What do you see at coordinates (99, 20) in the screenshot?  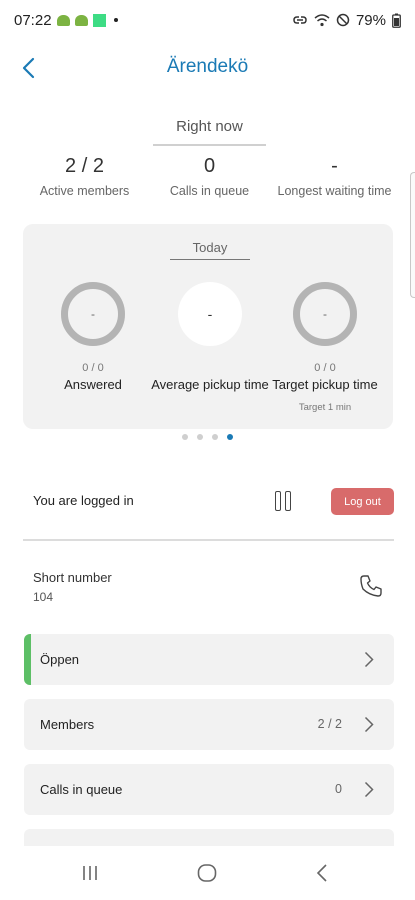 I see `app-notification-icon` at bounding box center [99, 20].